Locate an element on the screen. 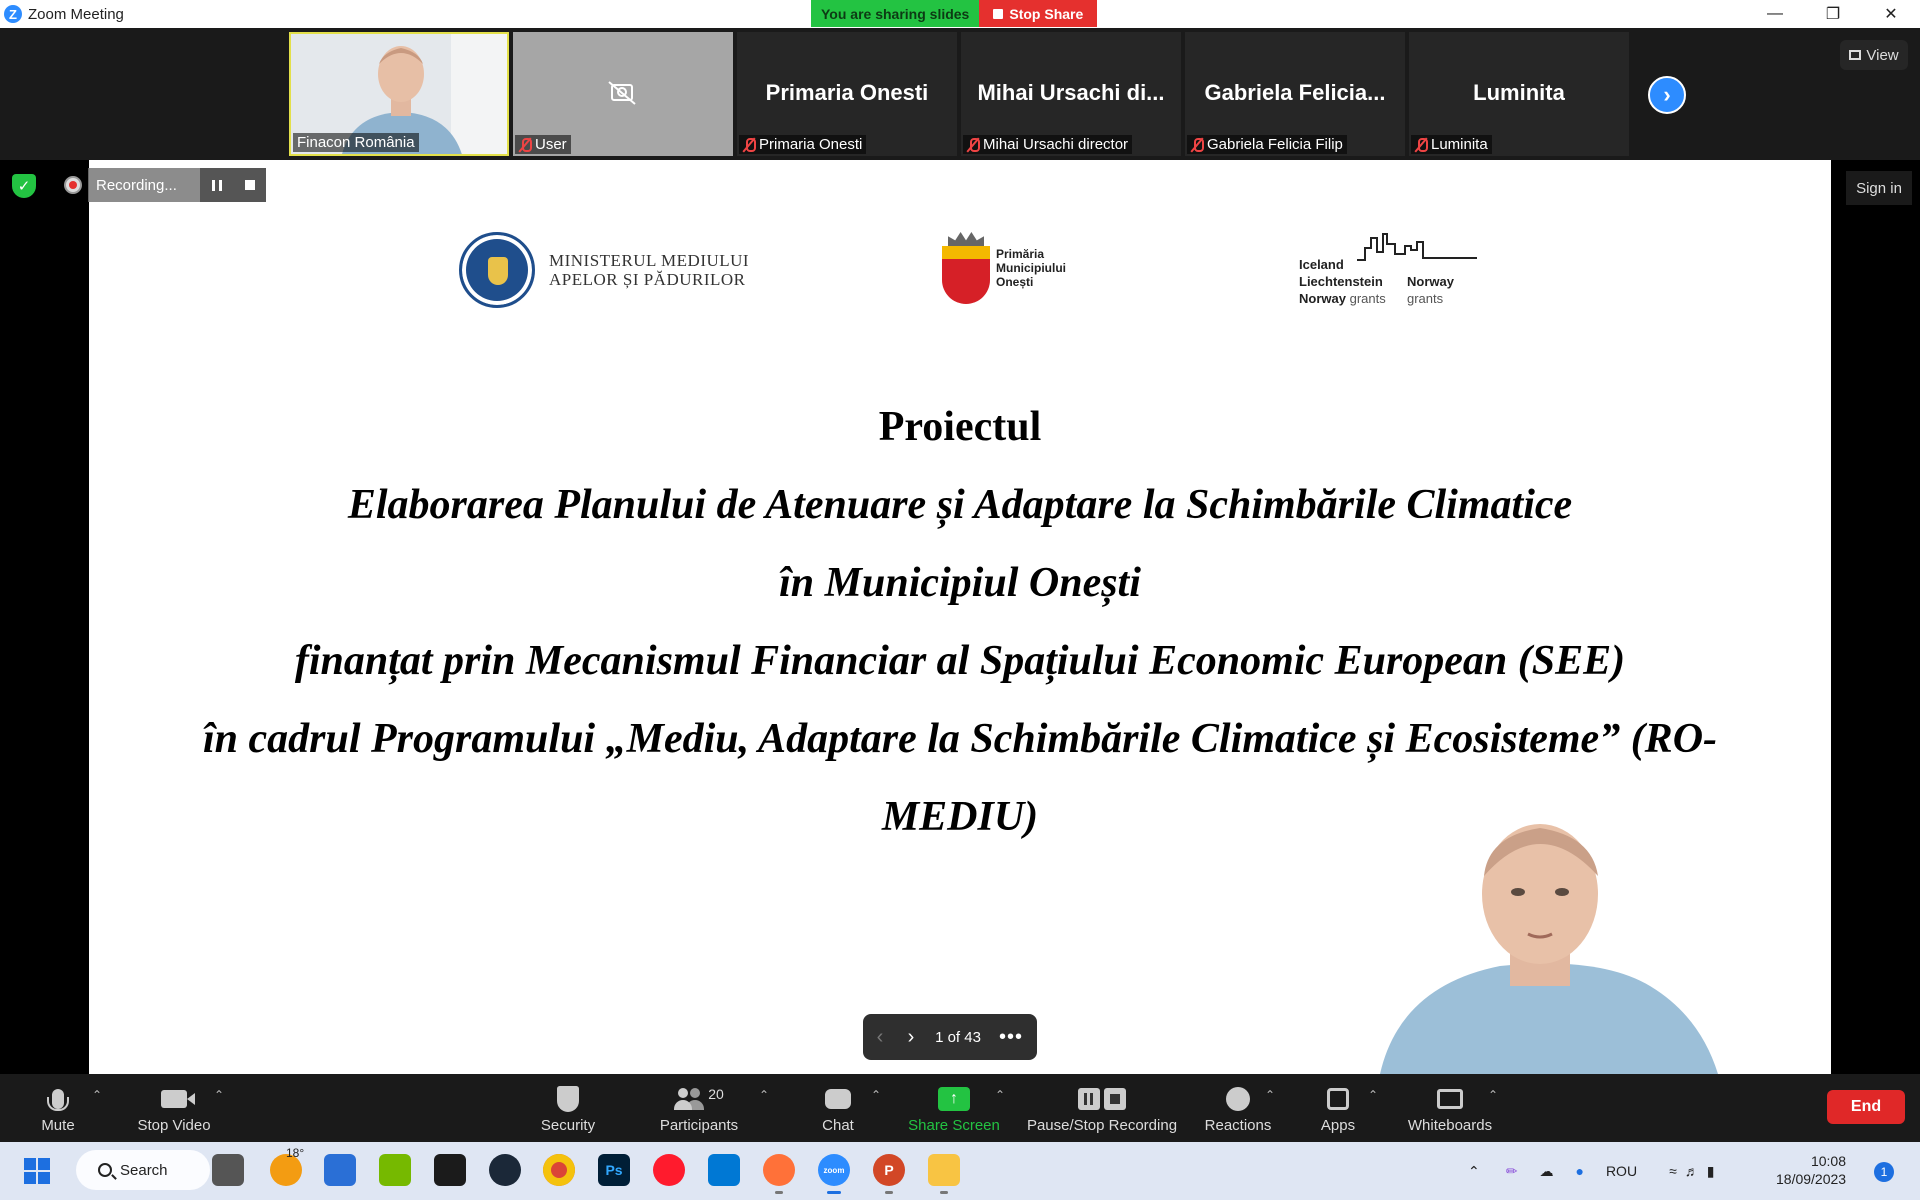 Image resolution: width=1920 pixels, height=1200 pixels. primaria-line3: Onești is located at coordinates (1015, 282).